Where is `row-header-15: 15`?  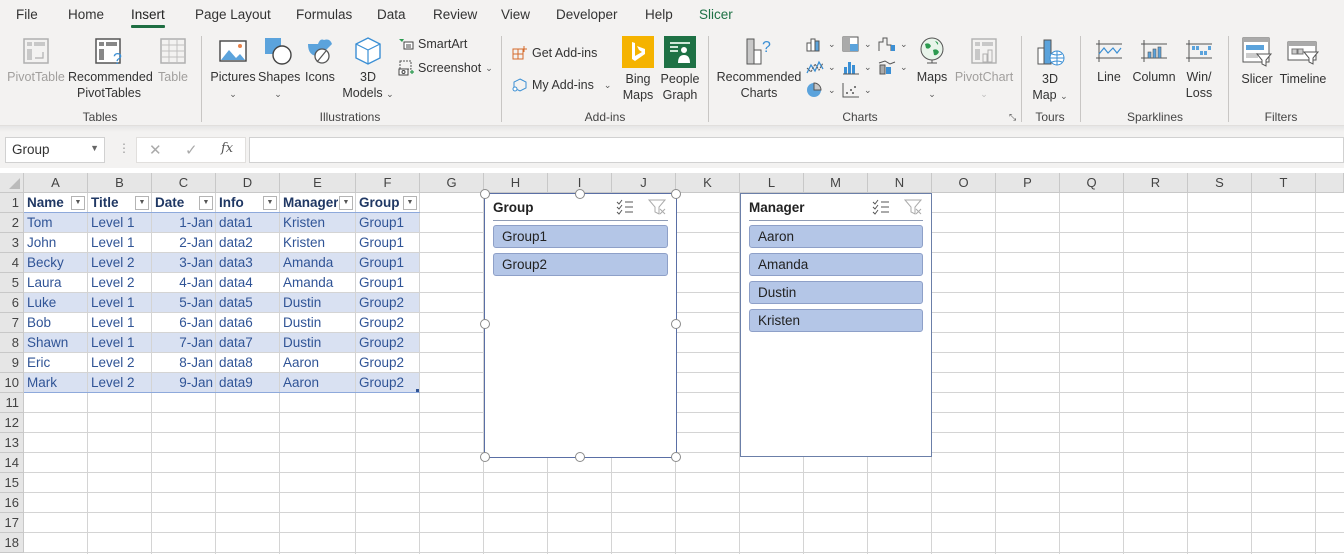
row-header-15: 15 is located at coordinates (12, 483).